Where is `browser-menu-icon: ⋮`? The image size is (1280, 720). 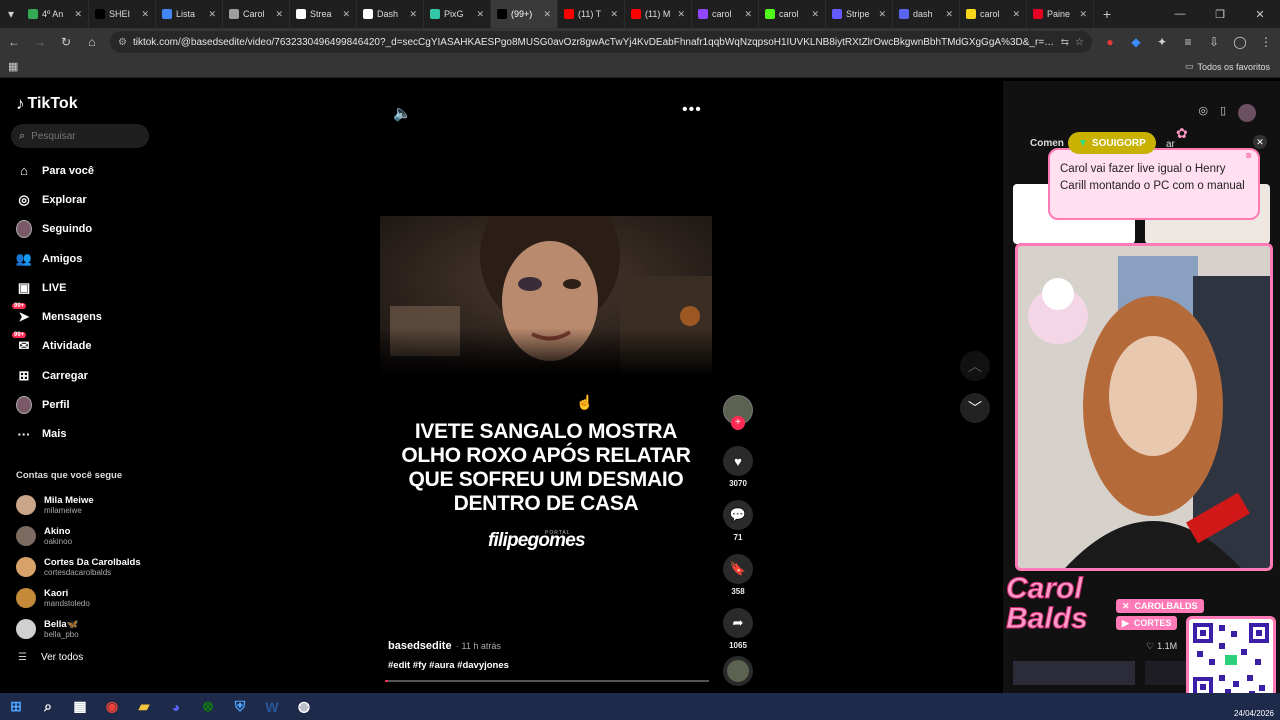 browser-menu-icon: ⋮ is located at coordinates (1266, 42).